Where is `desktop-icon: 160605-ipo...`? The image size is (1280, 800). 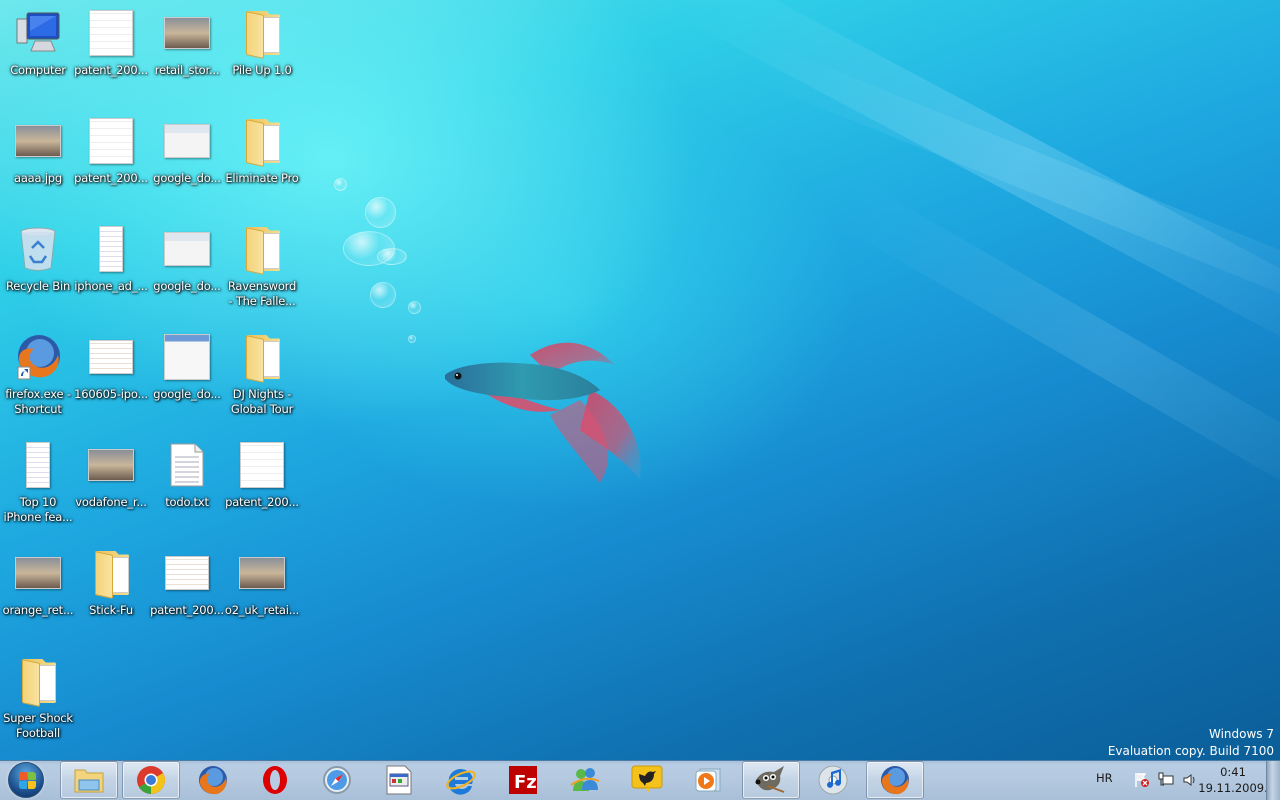
desktop-icon: 160605-ipo... is located at coordinates (111, 379).